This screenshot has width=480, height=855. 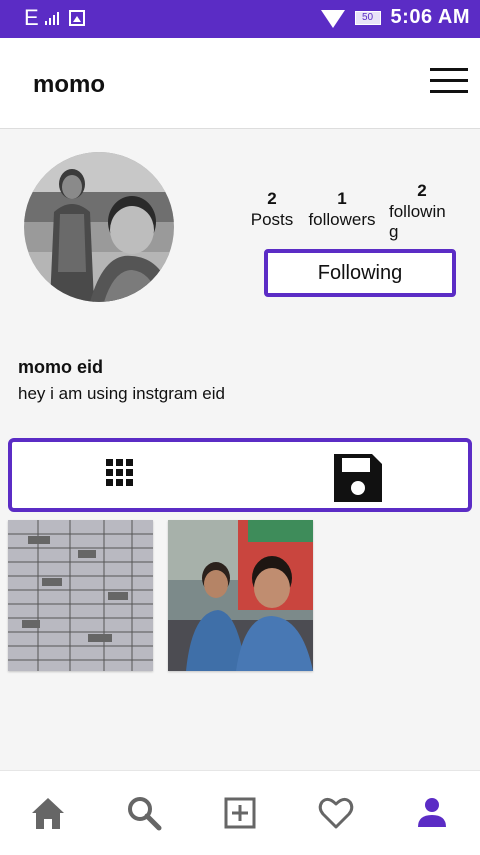 I want to click on battery-icon: 50, so click(x=367, y=17).